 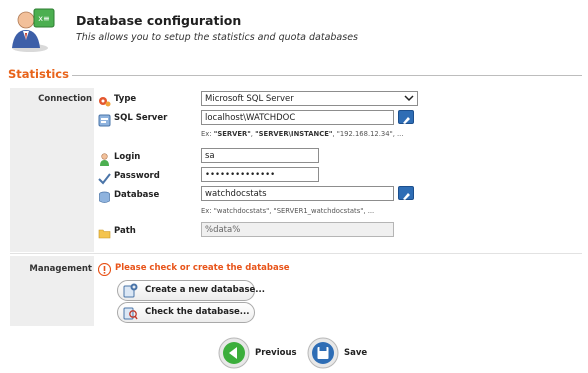 I want to click on arrow-left-icon, so click(x=234, y=353).